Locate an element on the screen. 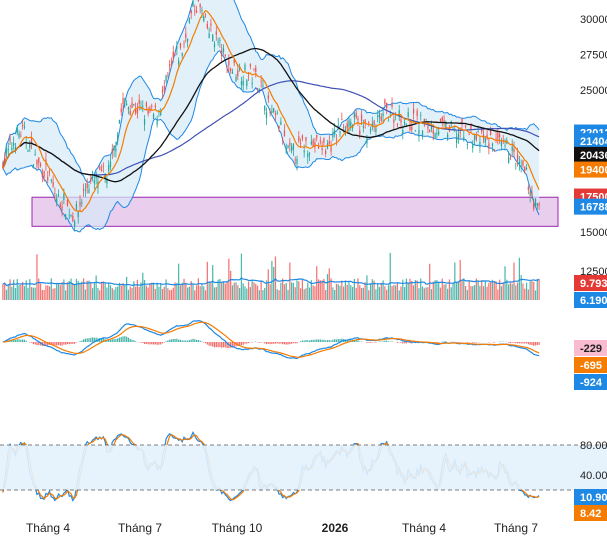 This screenshot has height=542, width=607. macd-histogram is located at coordinates (272, 342).